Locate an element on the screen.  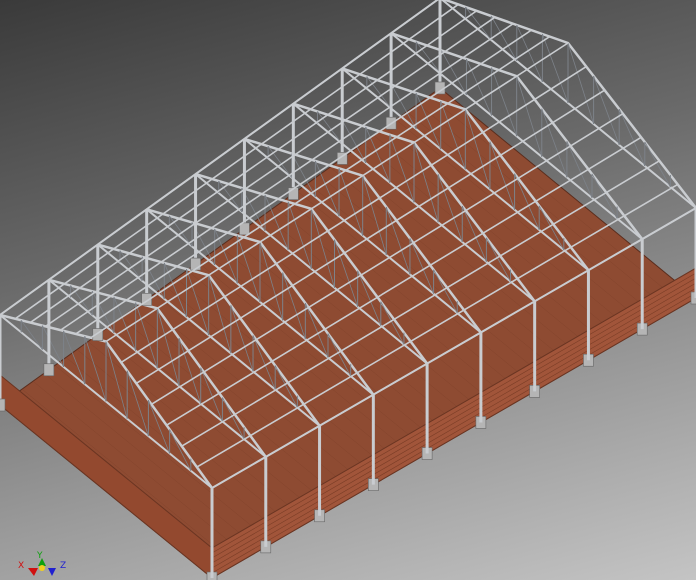
axis-z-label: Z is located at coordinates (63, 566).